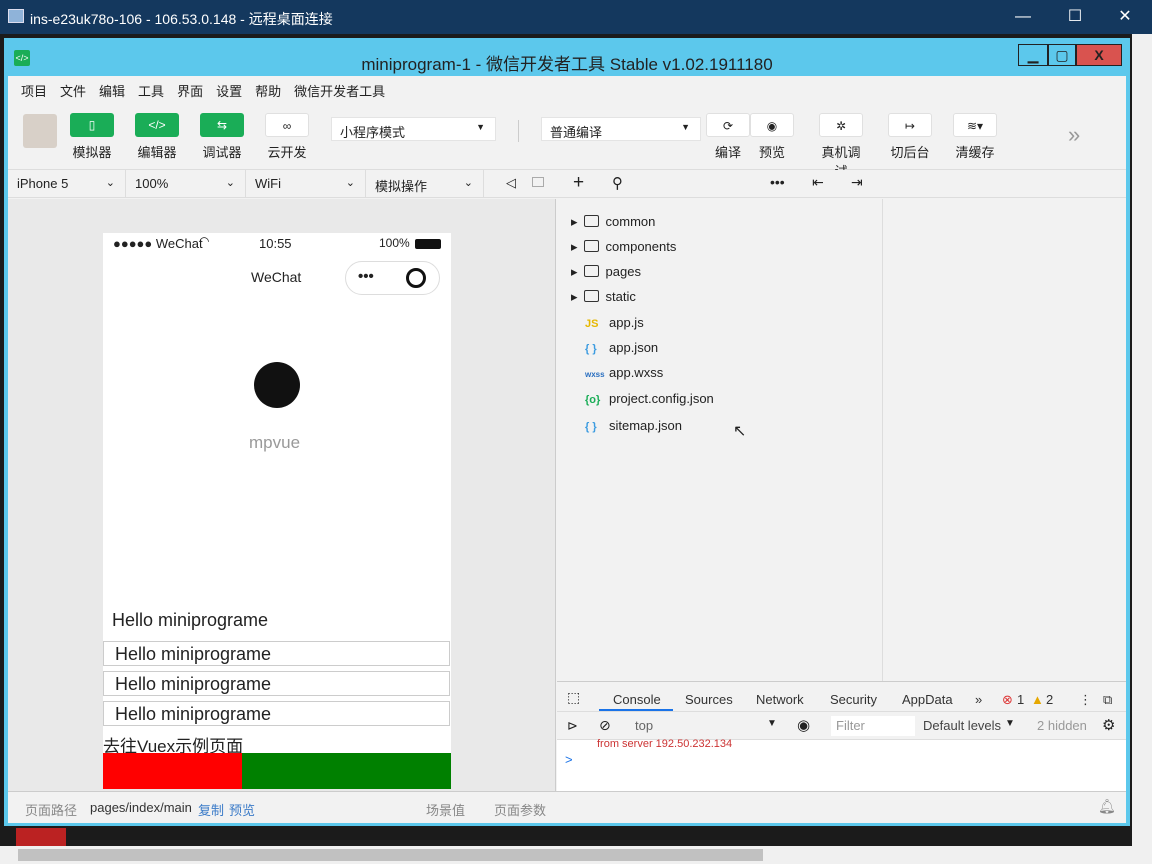 This screenshot has height=864, width=1152. What do you see at coordinates (803, 725) in the screenshot?
I see `eye-icon: ◉` at bounding box center [803, 725].